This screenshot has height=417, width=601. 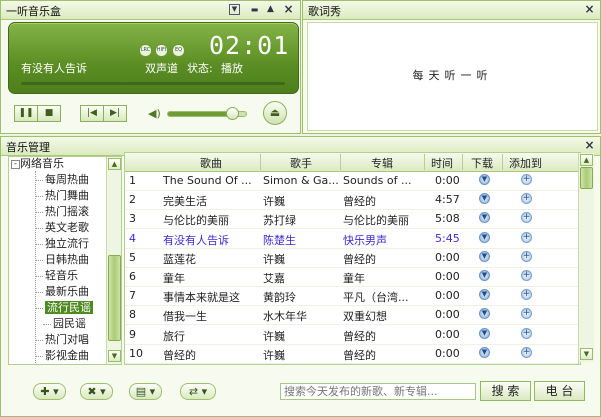 I want to click on collapse-icon: -, so click(x=15, y=164).